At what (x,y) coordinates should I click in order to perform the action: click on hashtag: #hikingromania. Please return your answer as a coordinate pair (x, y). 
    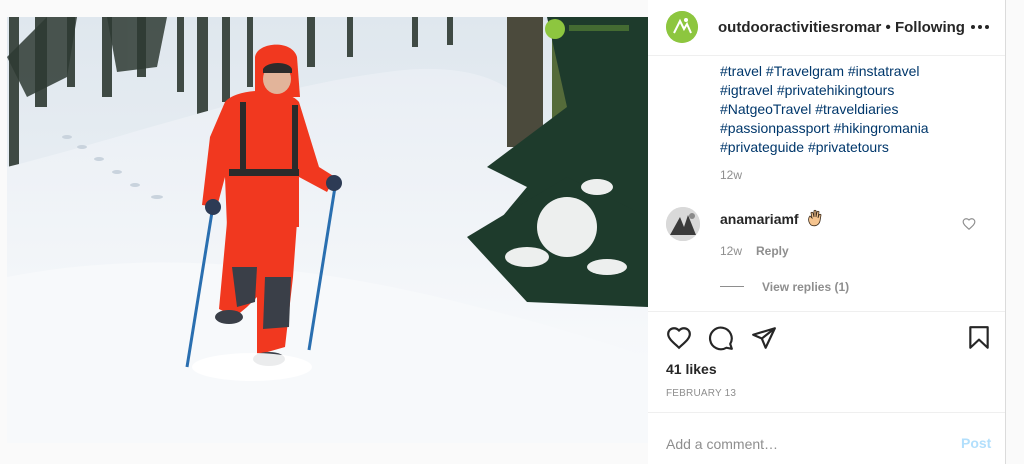
    Looking at the image, I should click on (881, 128).